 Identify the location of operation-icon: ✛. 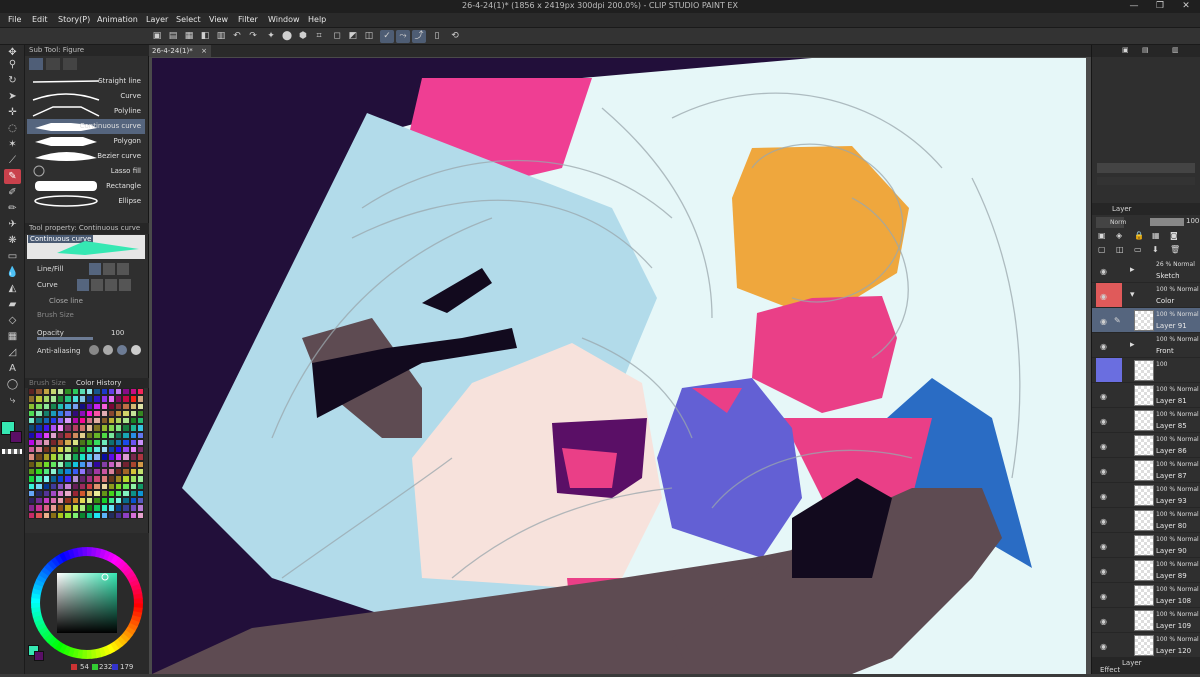
(12, 112).